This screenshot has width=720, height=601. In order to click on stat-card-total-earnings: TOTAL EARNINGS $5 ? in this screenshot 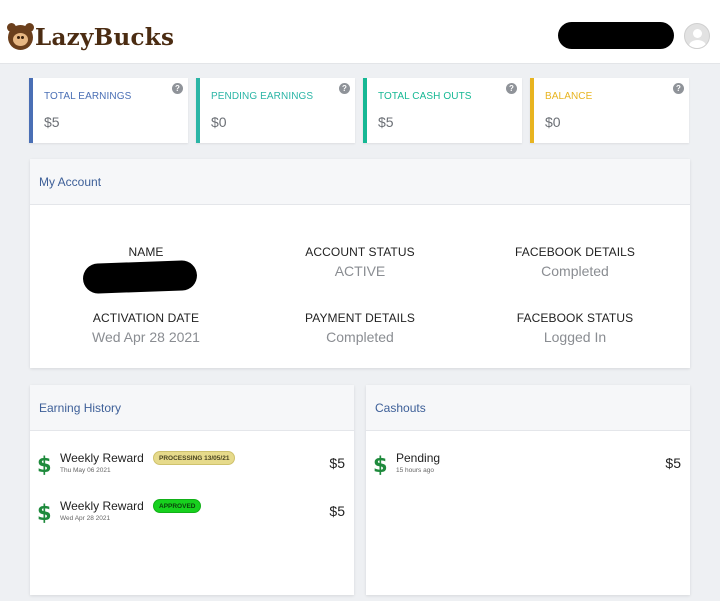, I will do `click(108, 110)`.